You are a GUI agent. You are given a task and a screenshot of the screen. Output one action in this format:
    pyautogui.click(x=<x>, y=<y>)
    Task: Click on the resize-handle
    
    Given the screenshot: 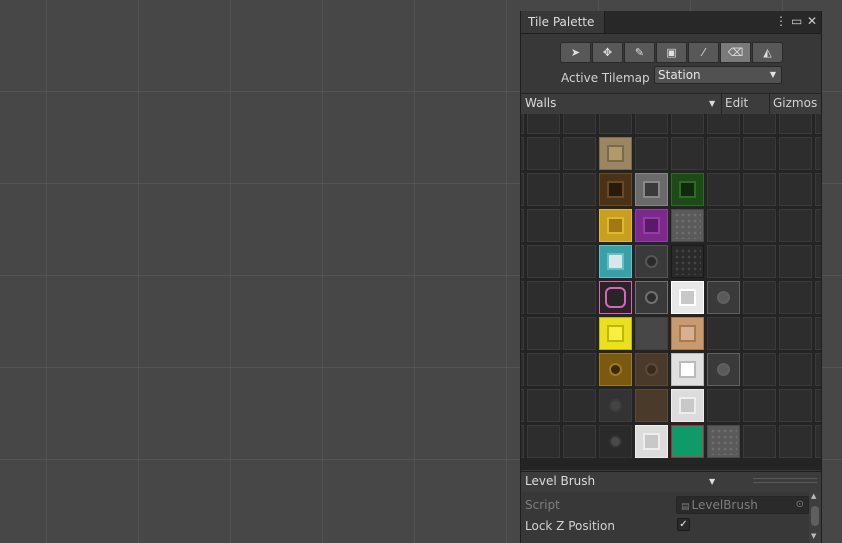 What is the action you would take?
    pyautogui.click(x=785, y=480)
    